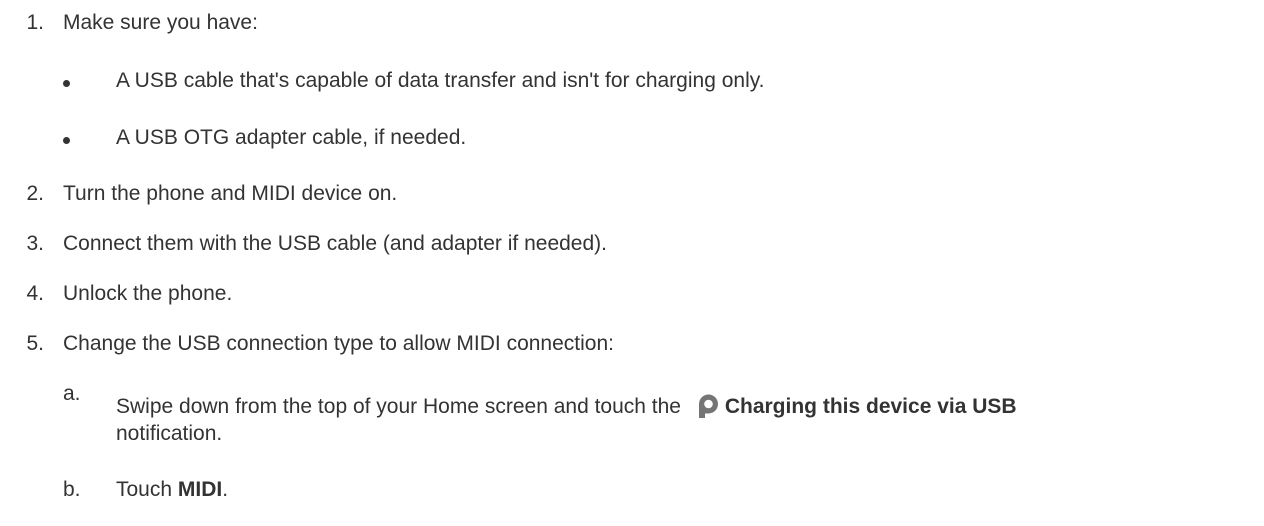 Image resolution: width=1264 pixels, height=526 pixels. What do you see at coordinates (870, 406) in the screenshot?
I see `notification-name: Charging this device via USB` at bounding box center [870, 406].